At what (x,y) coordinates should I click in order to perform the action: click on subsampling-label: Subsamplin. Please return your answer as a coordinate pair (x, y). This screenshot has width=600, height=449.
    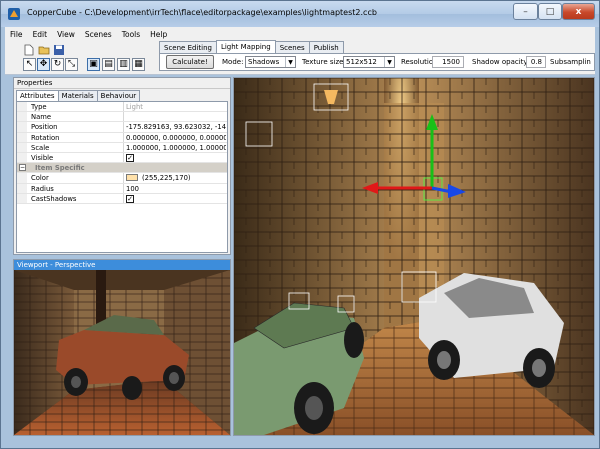
    Looking at the image, I should click on (570, 62).